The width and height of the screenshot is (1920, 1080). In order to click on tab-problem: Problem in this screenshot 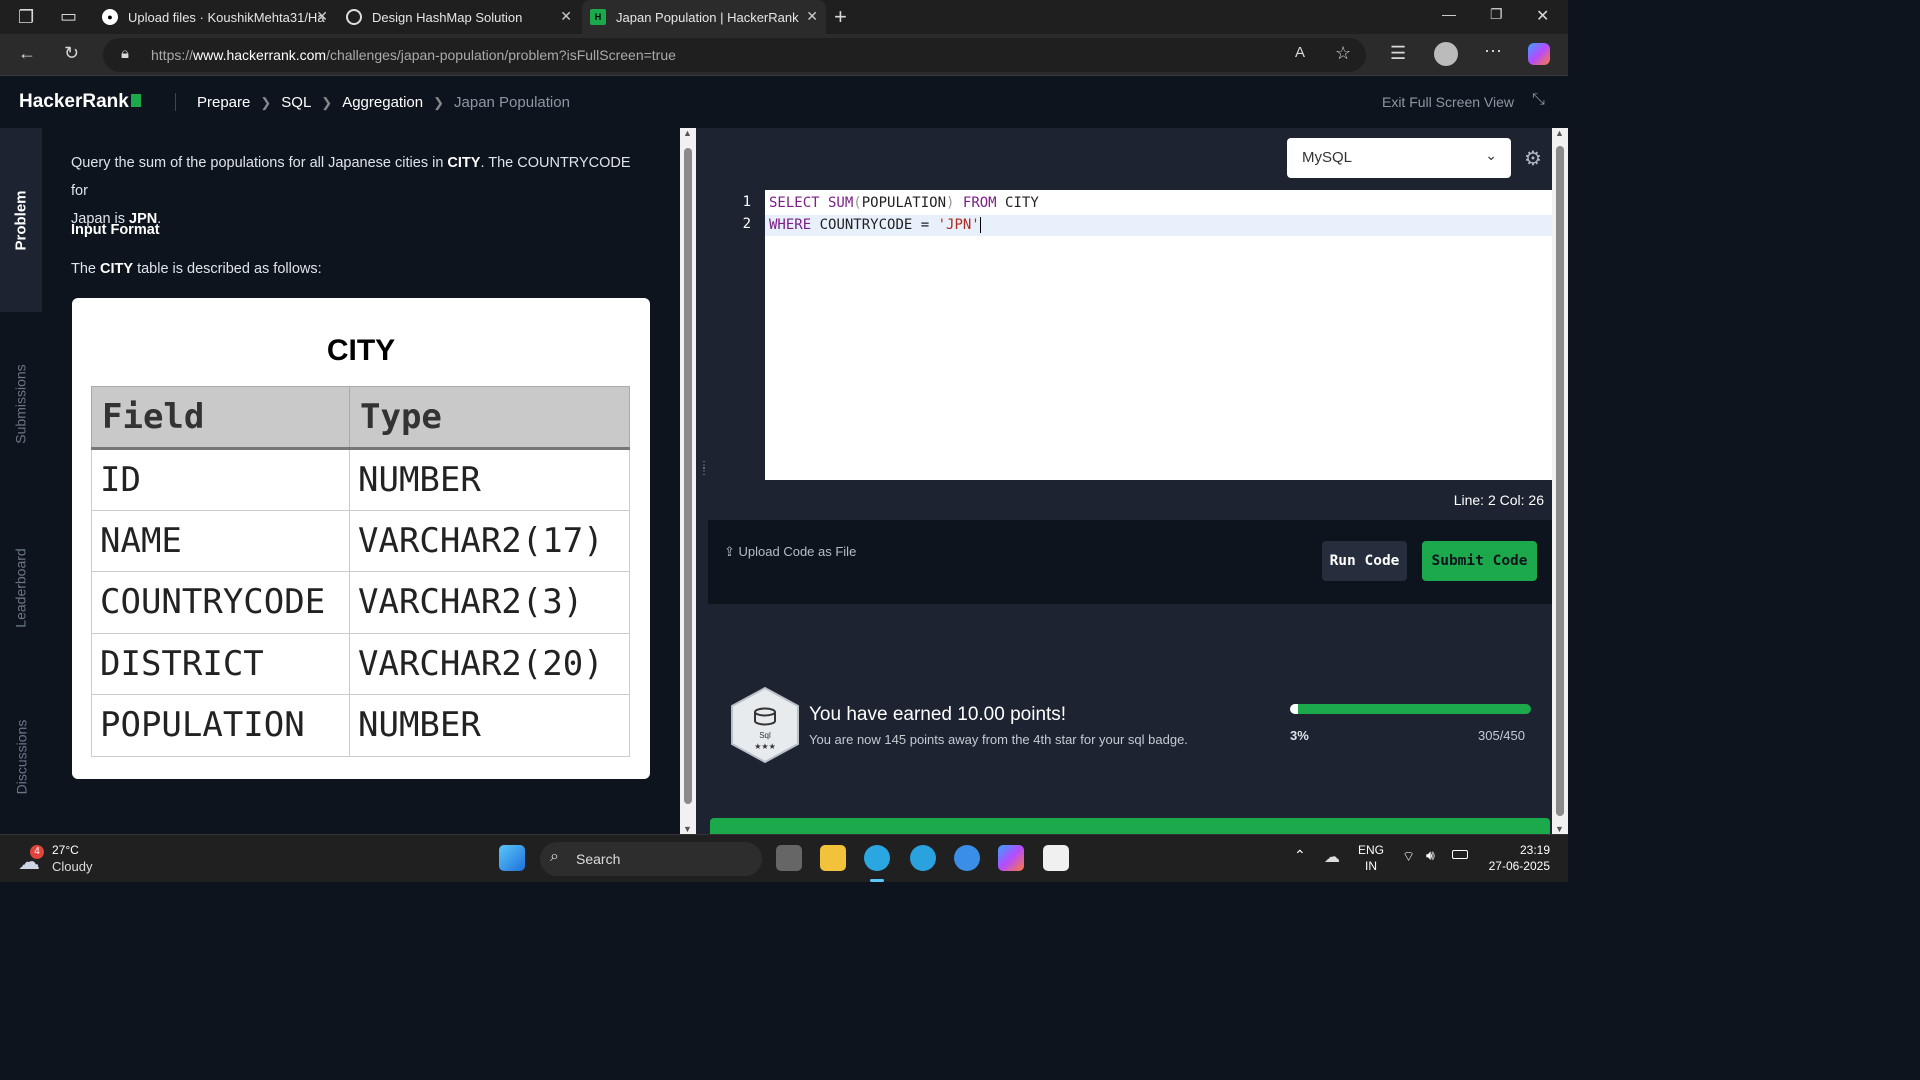, I will do `click(21, 220)`.